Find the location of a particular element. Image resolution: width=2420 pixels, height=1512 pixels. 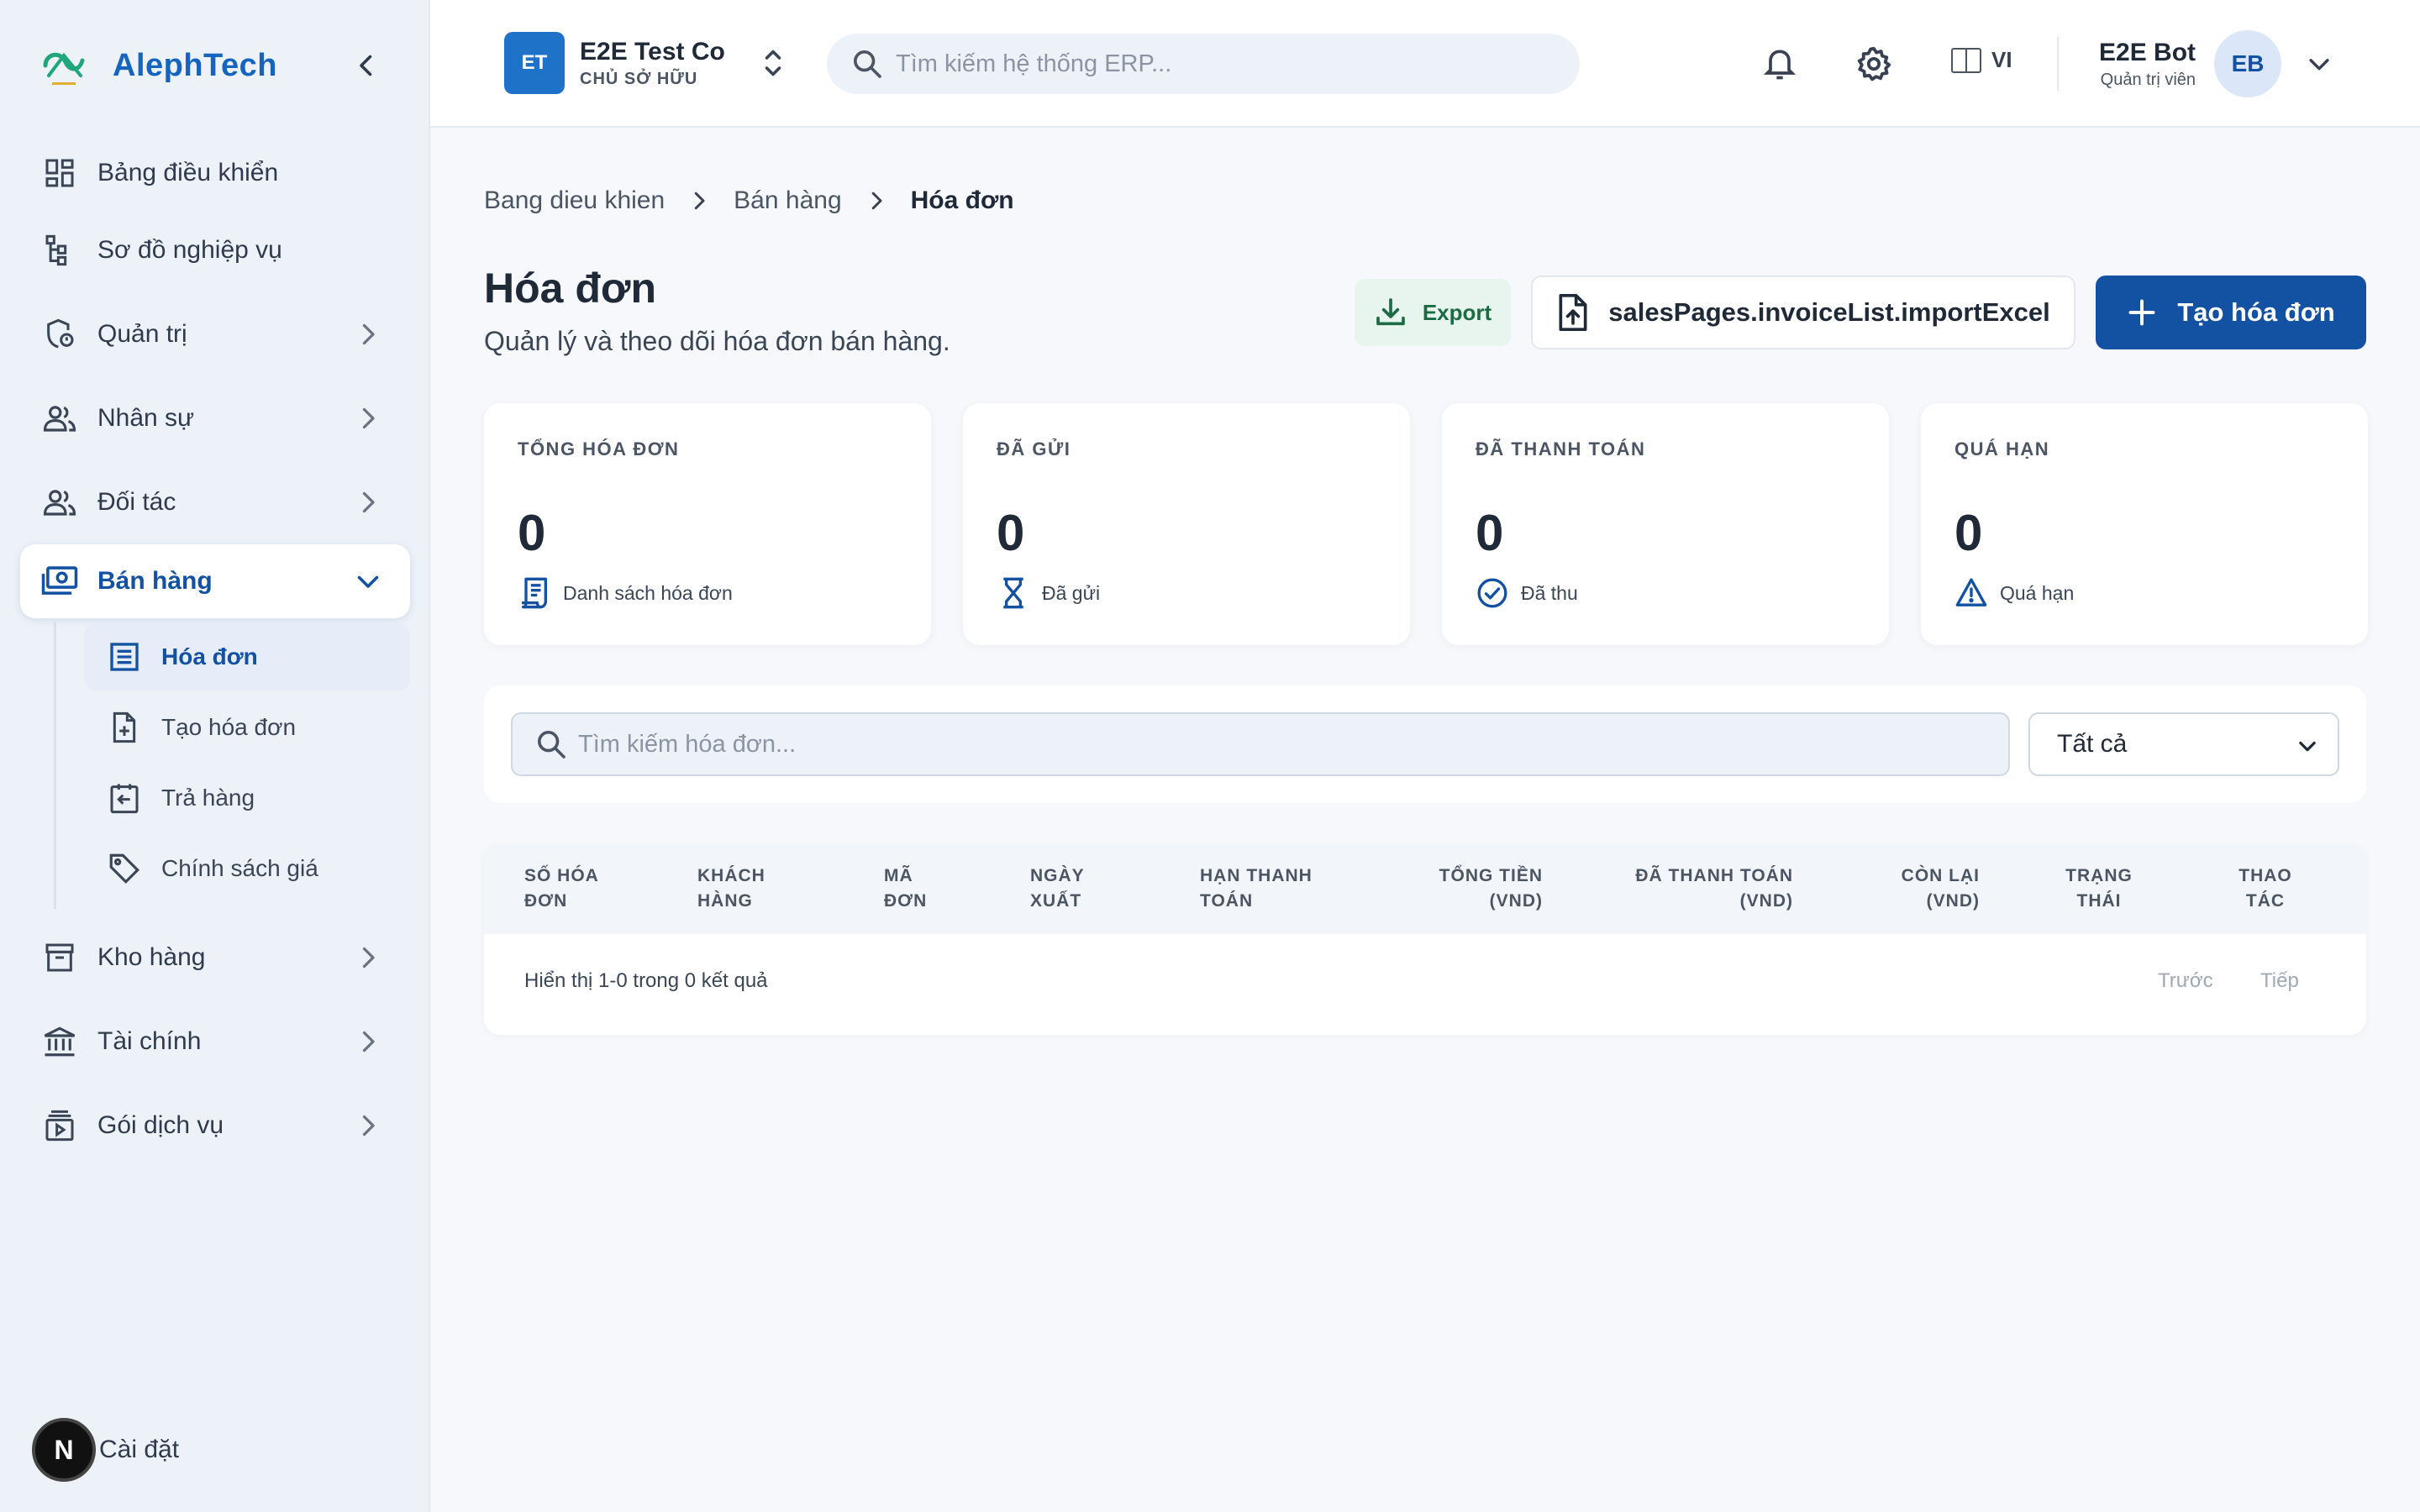

sidebar-item-service-package: Gói dịch vụ is located at coordinates (215, 1126).